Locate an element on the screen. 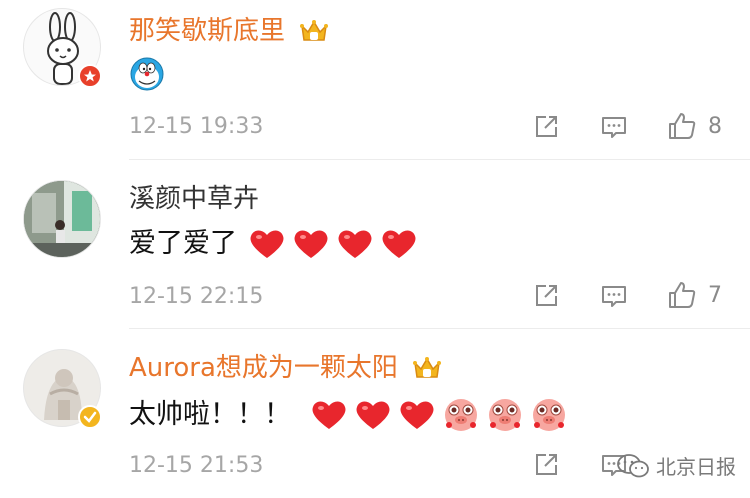  username: Aurora想成为一颗太阳 is located at coordinates (285, 368).